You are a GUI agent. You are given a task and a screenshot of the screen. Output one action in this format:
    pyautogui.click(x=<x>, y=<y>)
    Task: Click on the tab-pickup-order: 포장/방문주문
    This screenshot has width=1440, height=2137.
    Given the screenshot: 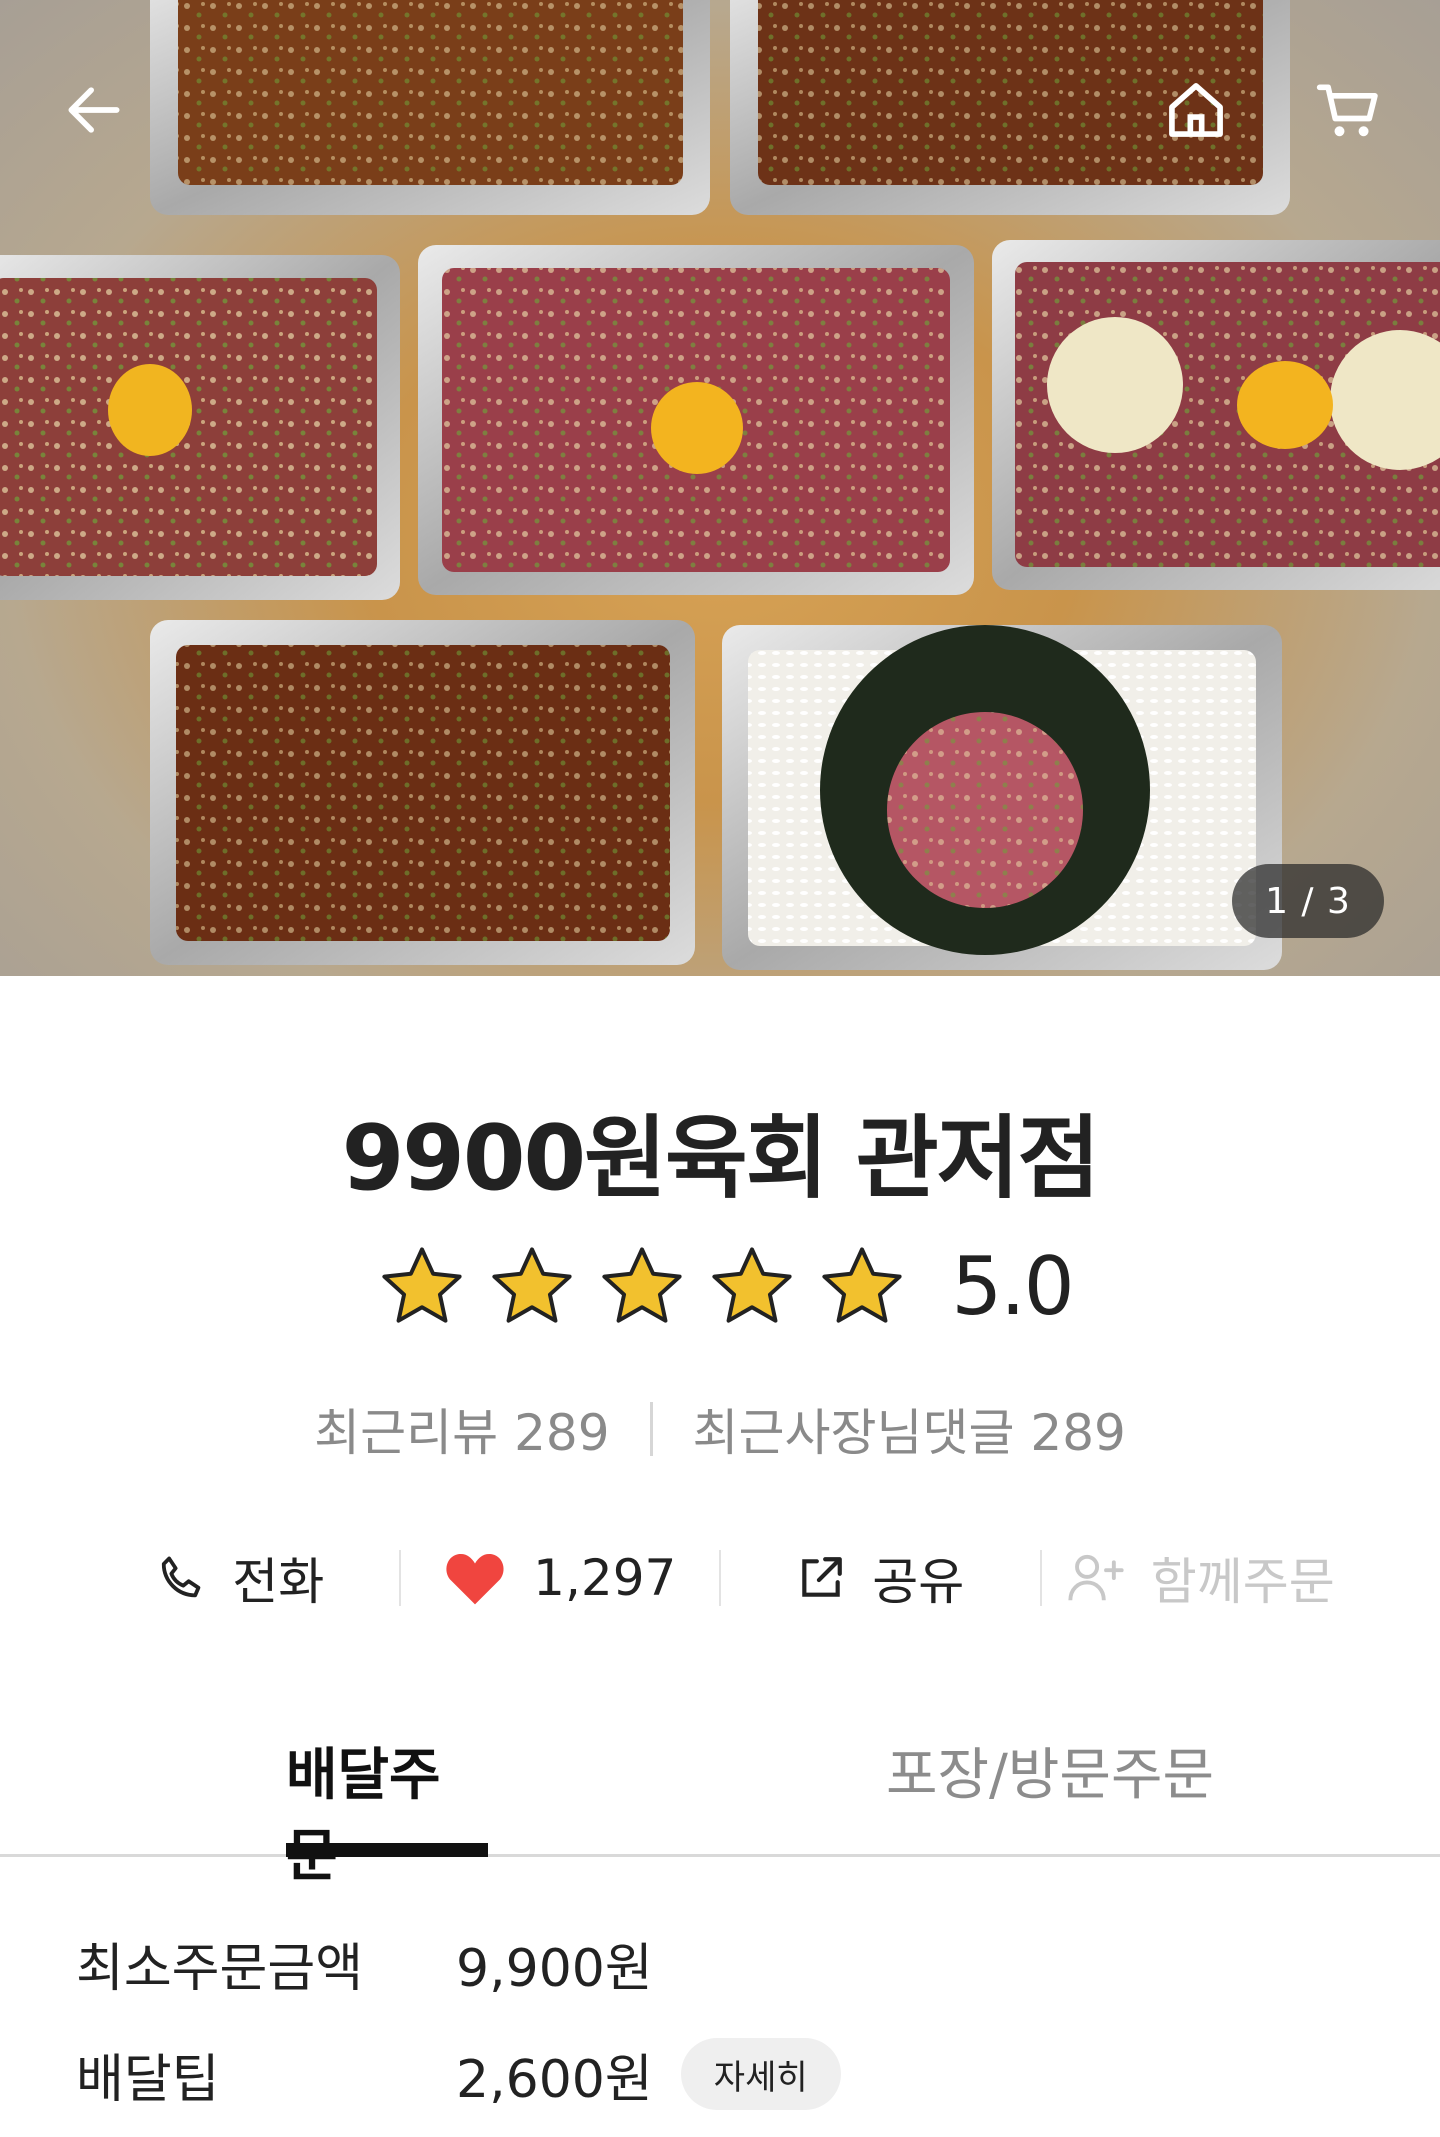 What is the action you would take?
    pyautogui.click(x=1050, y=1792)
    